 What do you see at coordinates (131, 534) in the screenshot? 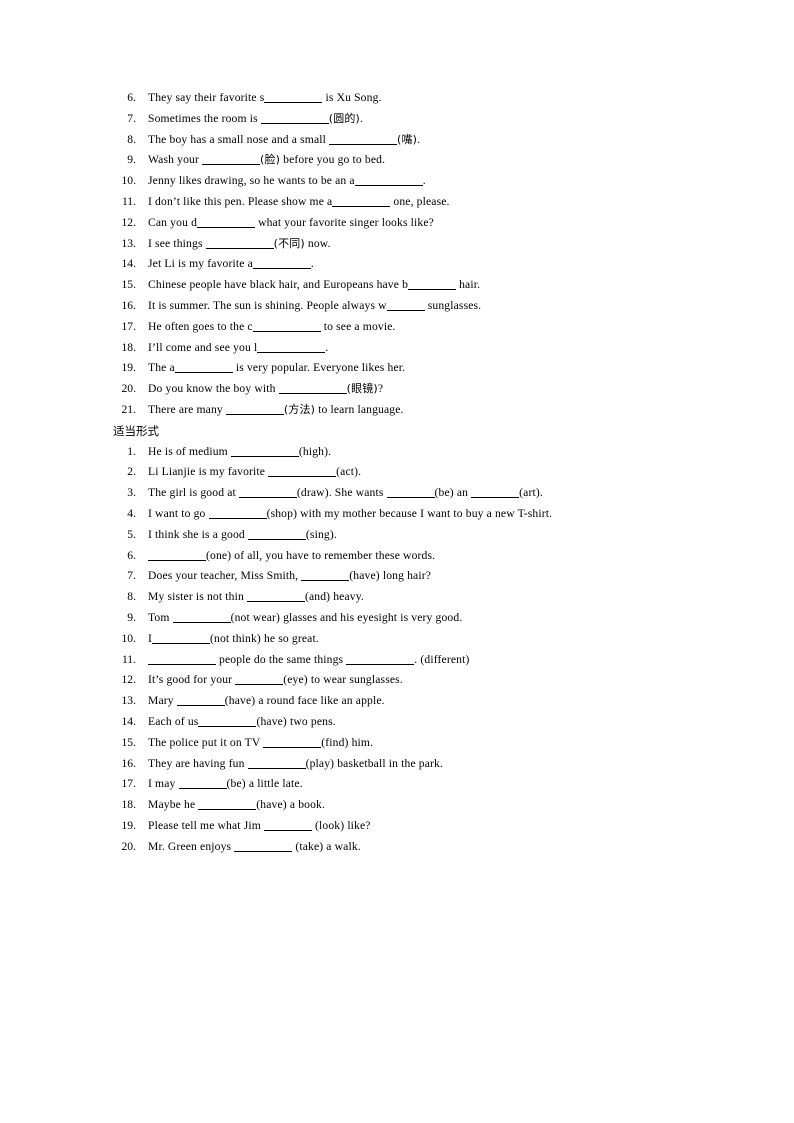
I see `exercise-item-number: 5.` at bounding box center [131, 534].